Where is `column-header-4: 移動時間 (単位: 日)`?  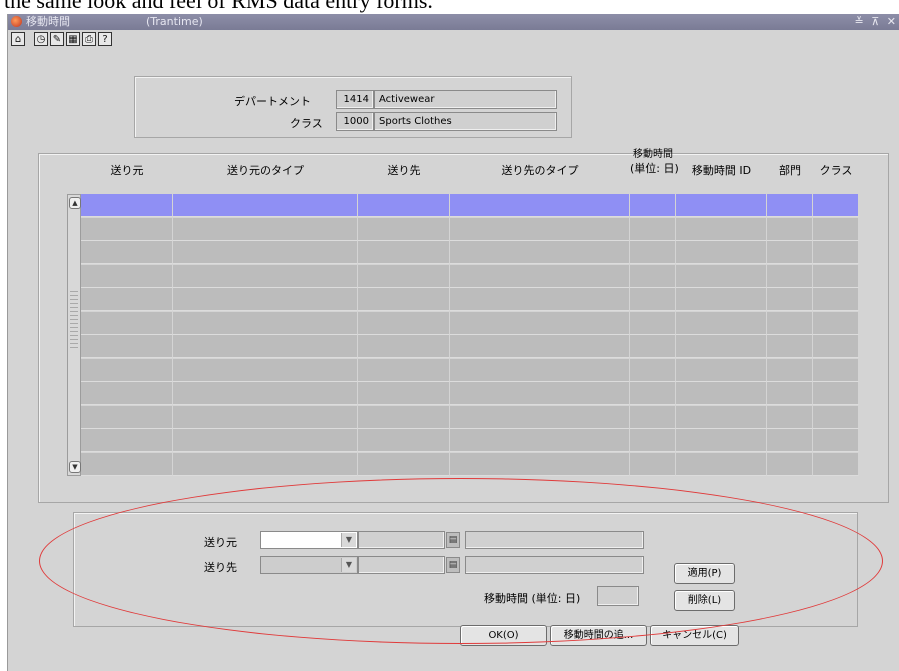
column-header-4: 移動時間 (単位: 日) is located at coordinates (654, 160).